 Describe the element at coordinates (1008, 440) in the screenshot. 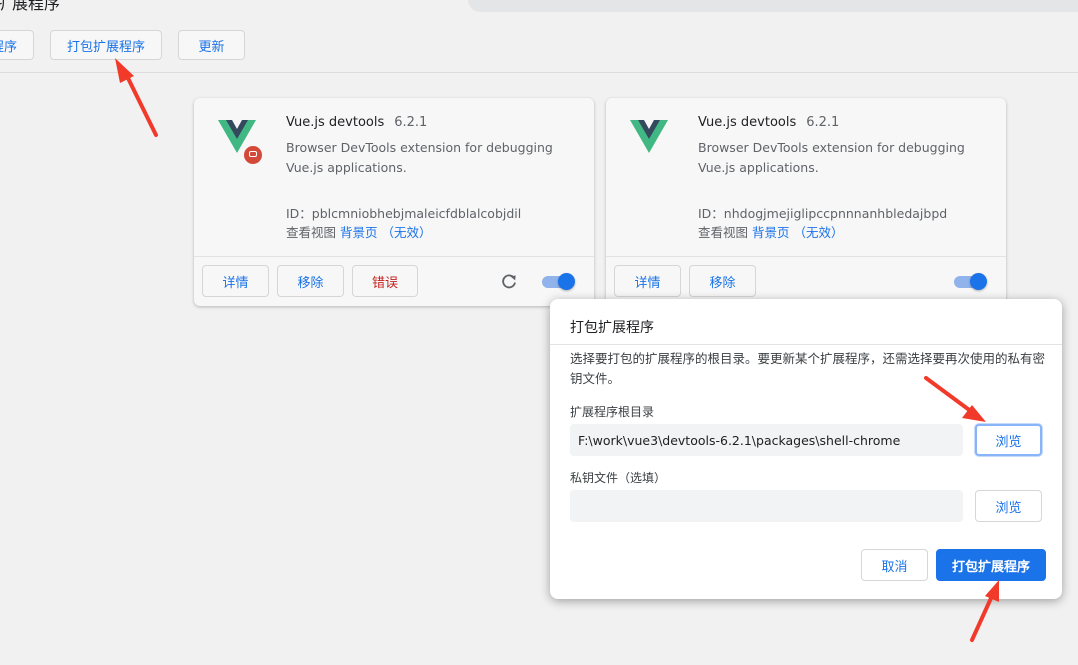

I see `browse-root-button: 浏览` at that location.